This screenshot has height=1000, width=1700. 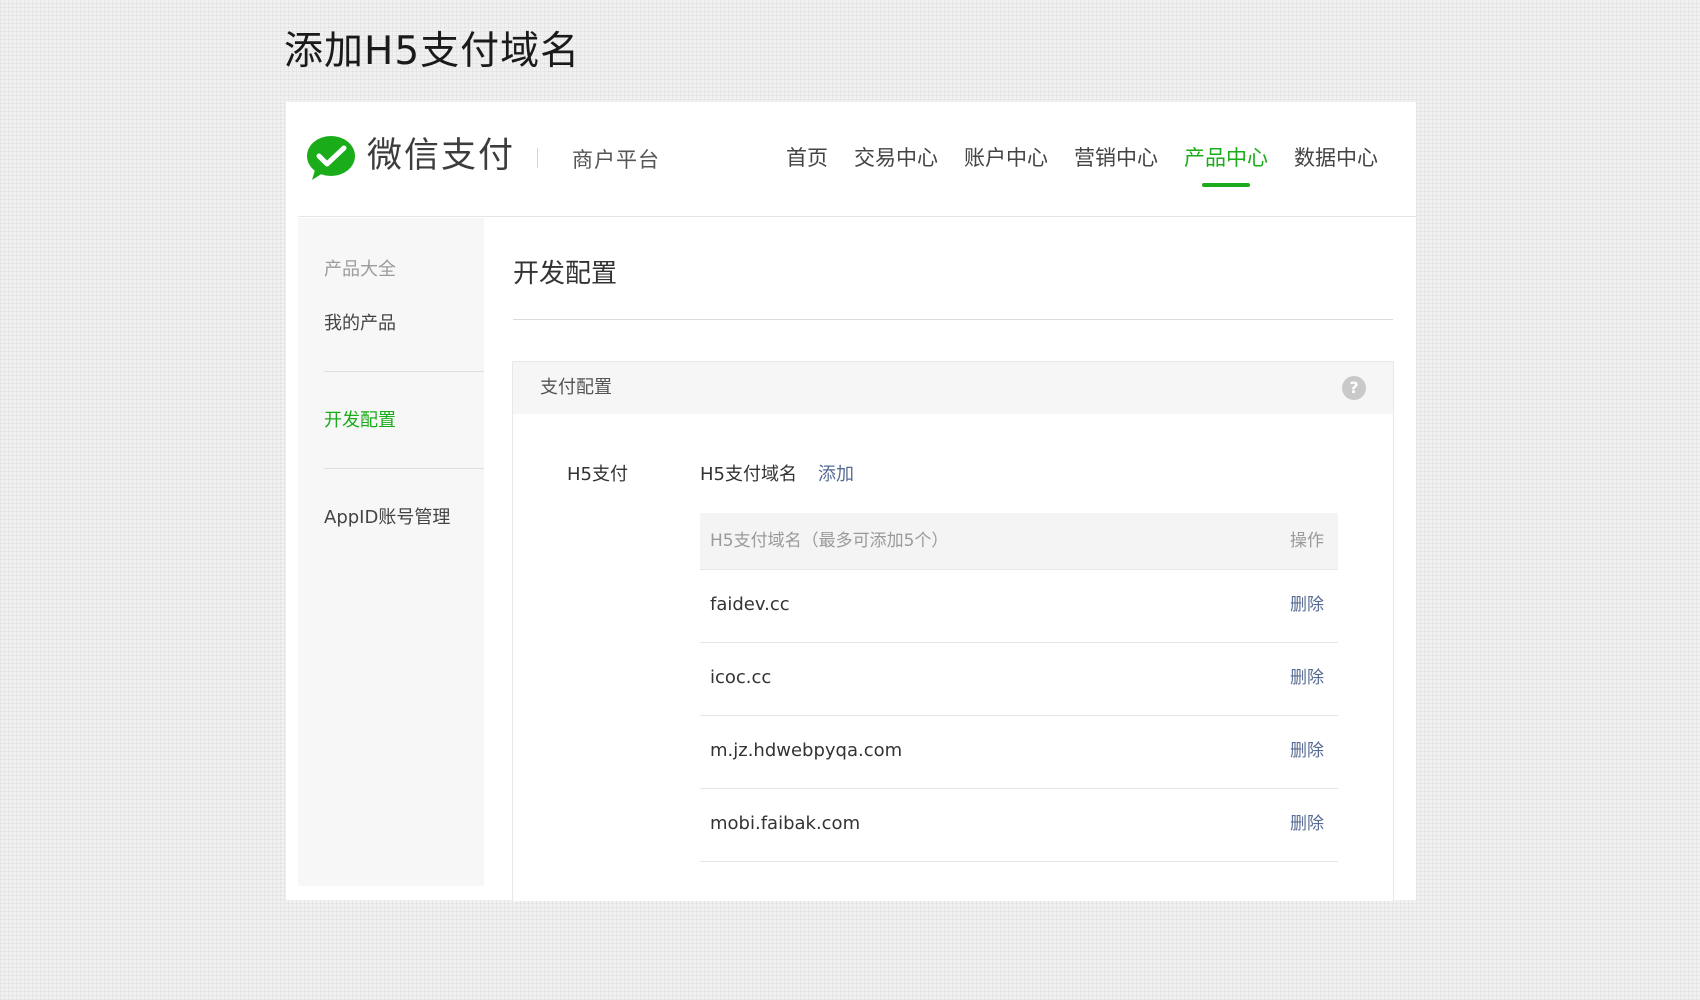 What do you see at coordinates (1226, 158) in the screenshot?
I see `nav-item-products: 产品中心` at bounding box center [1226, 158].